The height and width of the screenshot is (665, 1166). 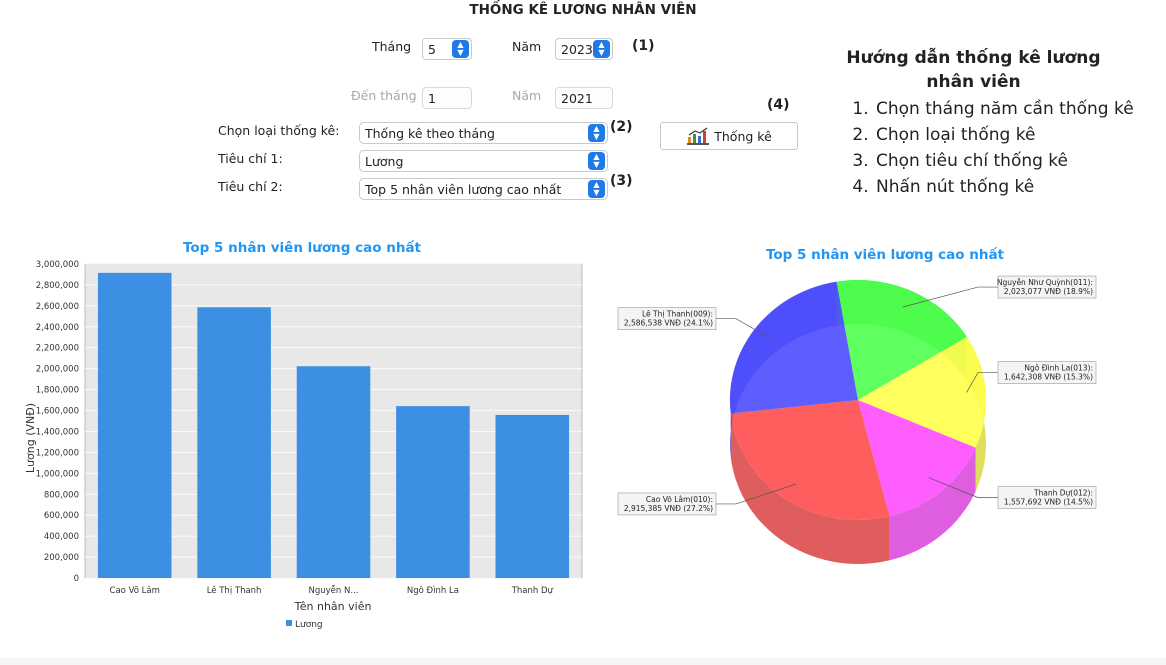 I want to click on y-tick-label: 2,800,000, so click(x=57, y=286).